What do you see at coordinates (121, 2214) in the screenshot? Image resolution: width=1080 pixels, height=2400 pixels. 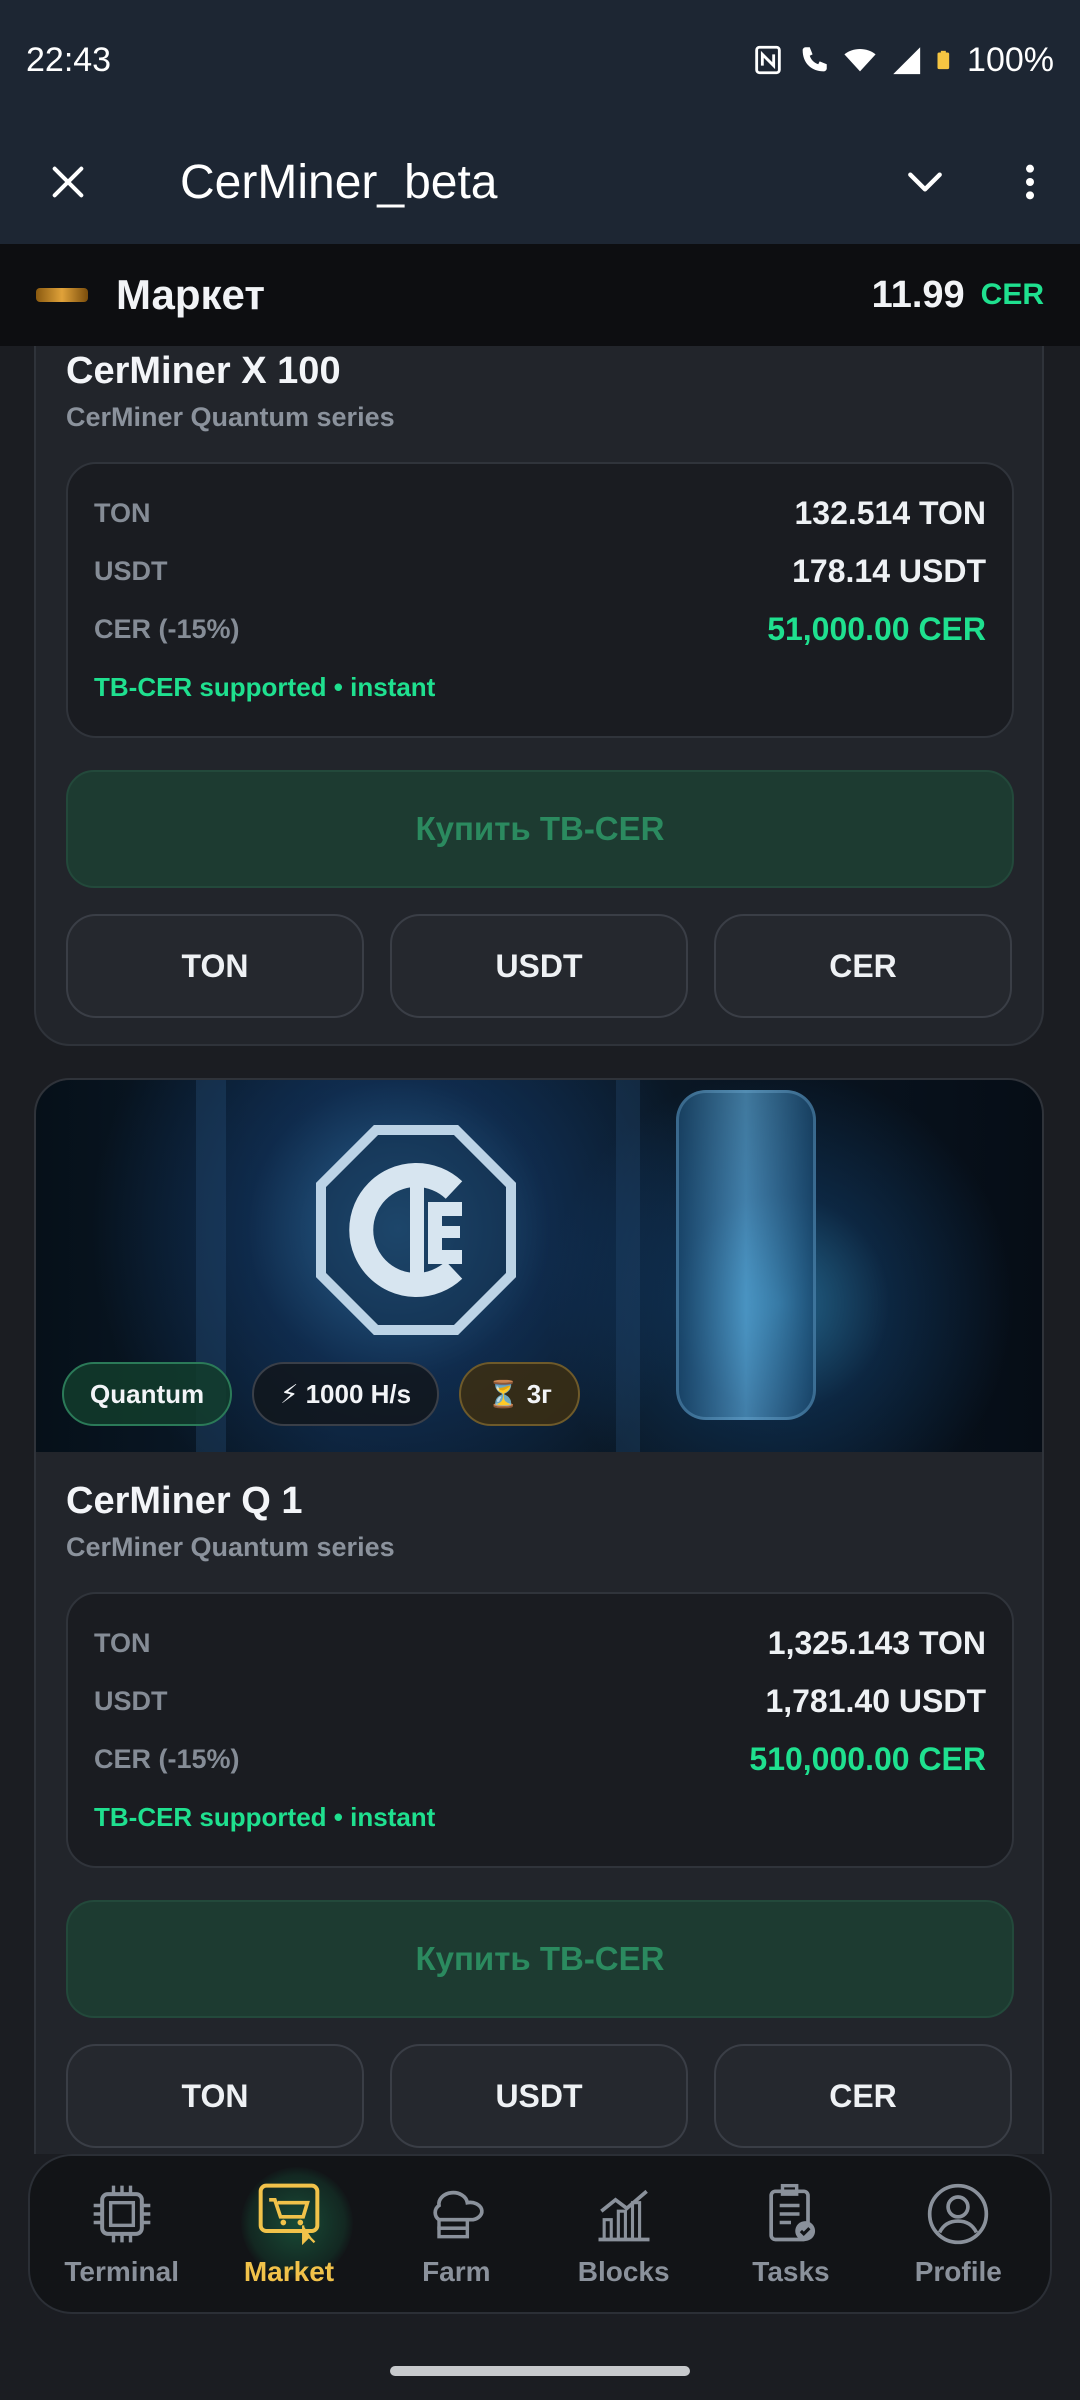 I see `chip-icon` at bounding box center [121, 2214].